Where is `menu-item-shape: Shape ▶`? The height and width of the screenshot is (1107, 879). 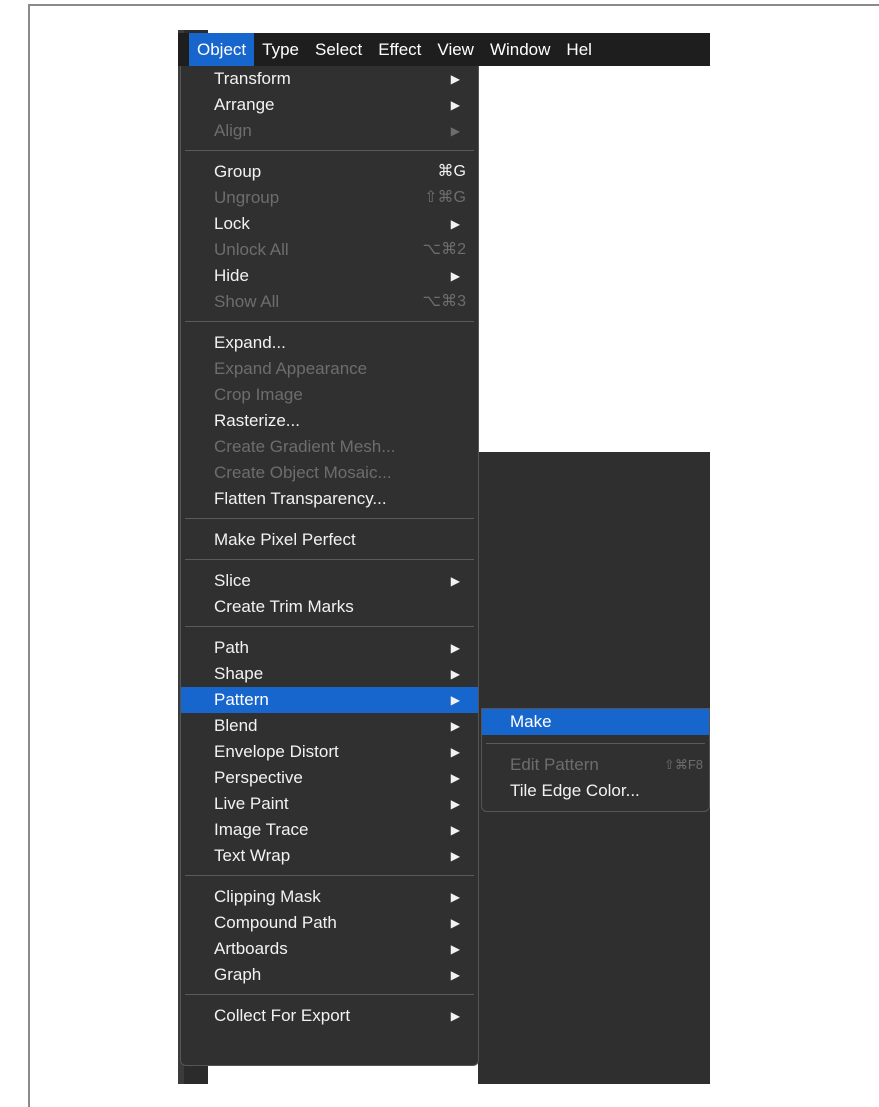 menu-item-shape: Shape ▶ is located at coordinates (329, 674).